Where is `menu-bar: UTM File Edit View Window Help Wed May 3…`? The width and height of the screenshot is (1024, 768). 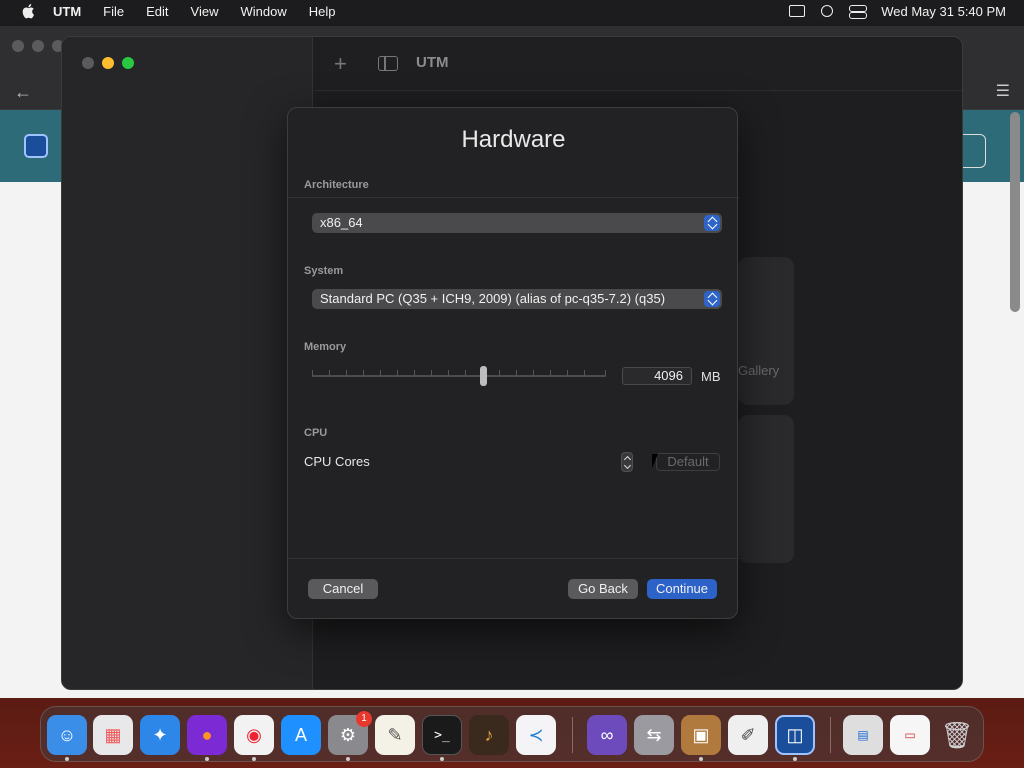 menu-bar: UTM File Edit View Window Help Wed May 3… is located at coordinates (512, 11).